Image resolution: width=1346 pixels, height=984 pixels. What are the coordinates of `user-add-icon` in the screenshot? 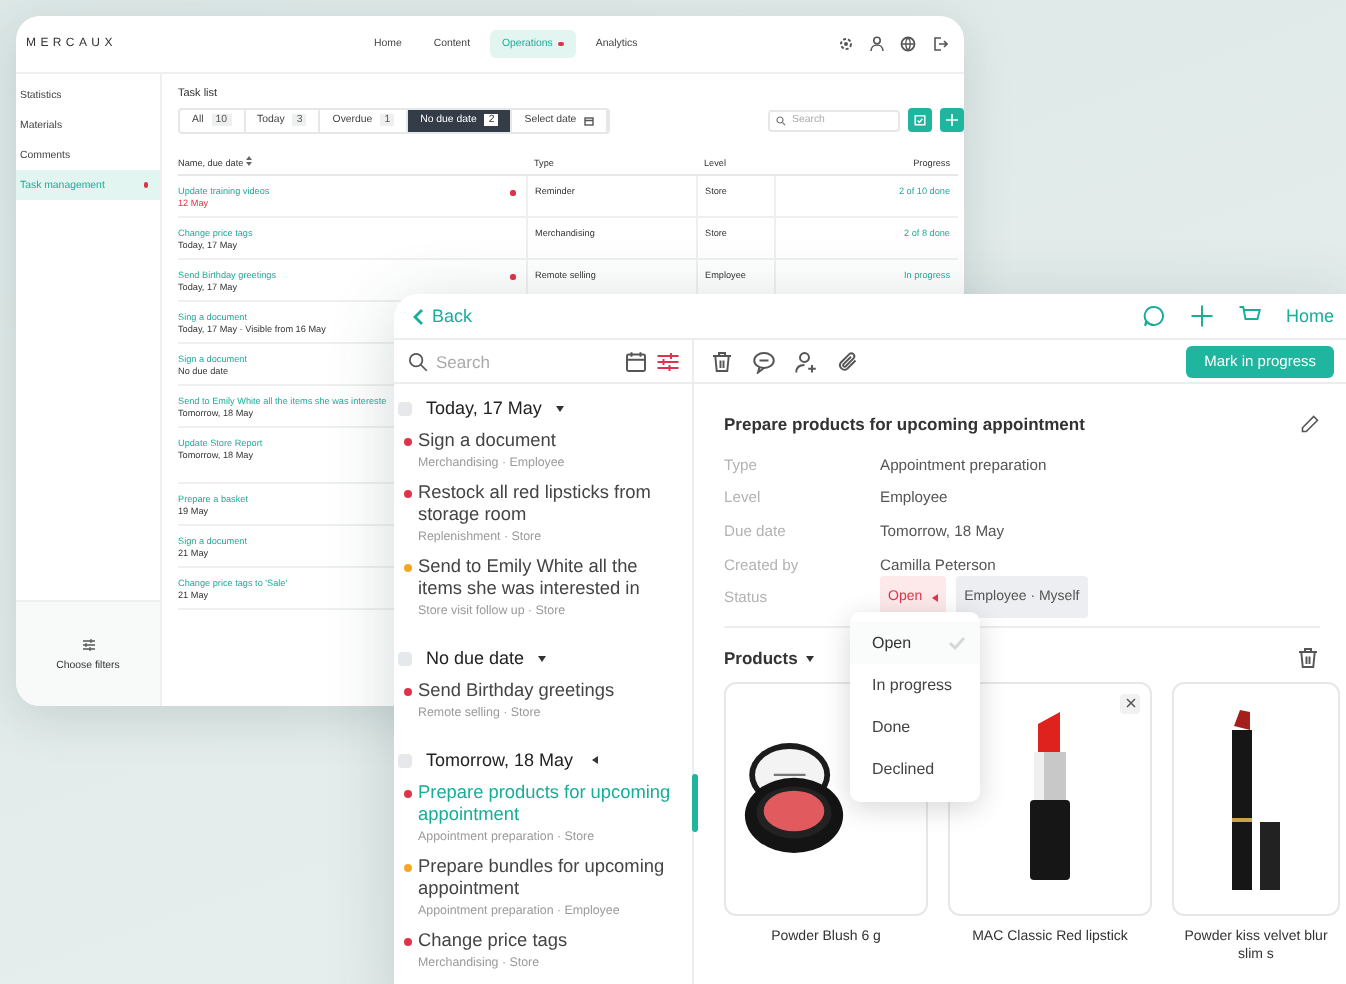 It's located at (806, 361).